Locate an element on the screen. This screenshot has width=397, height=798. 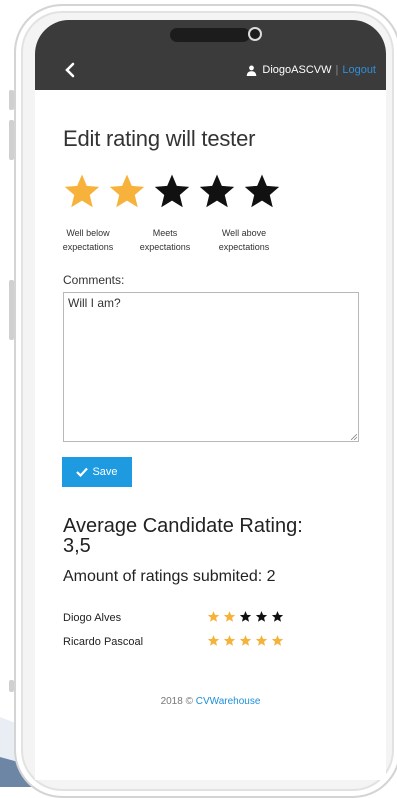
save-label: Save is located at coordinates (105, 472).